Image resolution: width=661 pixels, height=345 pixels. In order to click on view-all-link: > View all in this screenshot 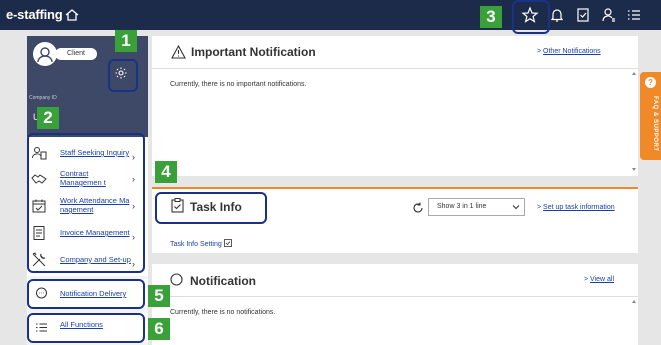, I will do `click(599, 279)`.